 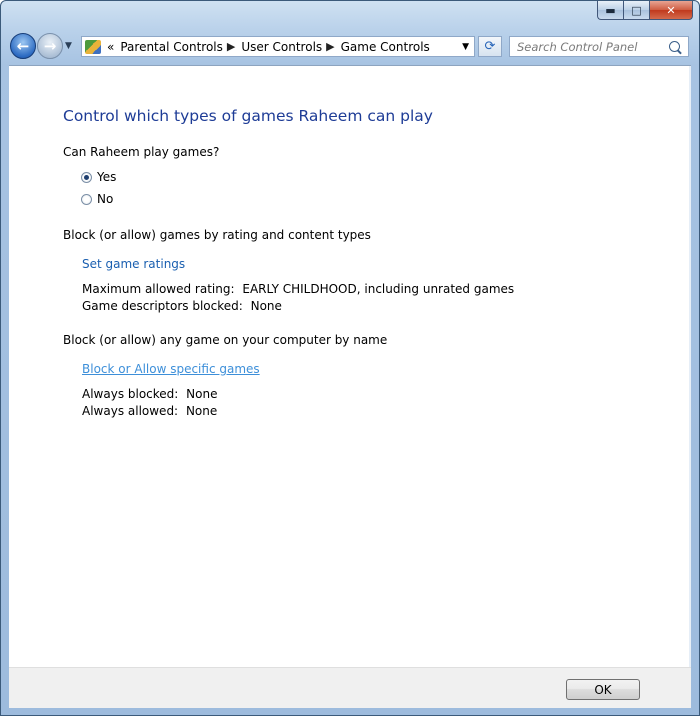 What do you see at coordinates (266, 306) in the screenshot?
I see `descriptors-value: None` at bounding box center [266, 306].